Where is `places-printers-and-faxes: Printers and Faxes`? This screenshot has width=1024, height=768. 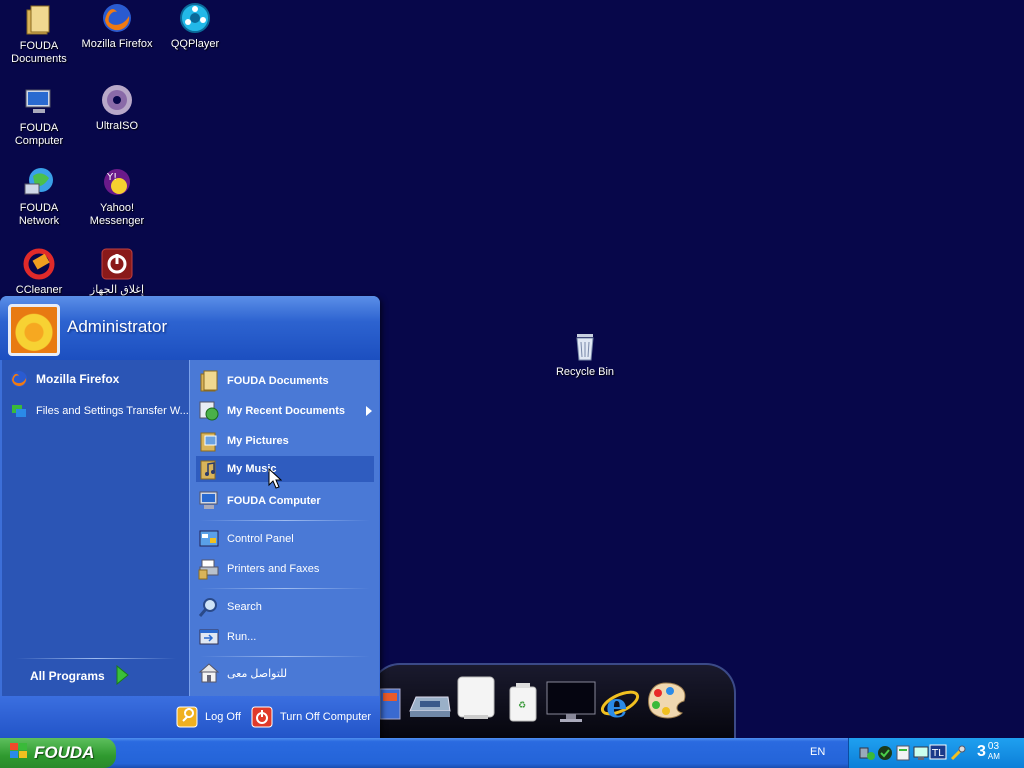 places-printers-and-faxes: Printers and Faxes is located at coordinates (286, 569).